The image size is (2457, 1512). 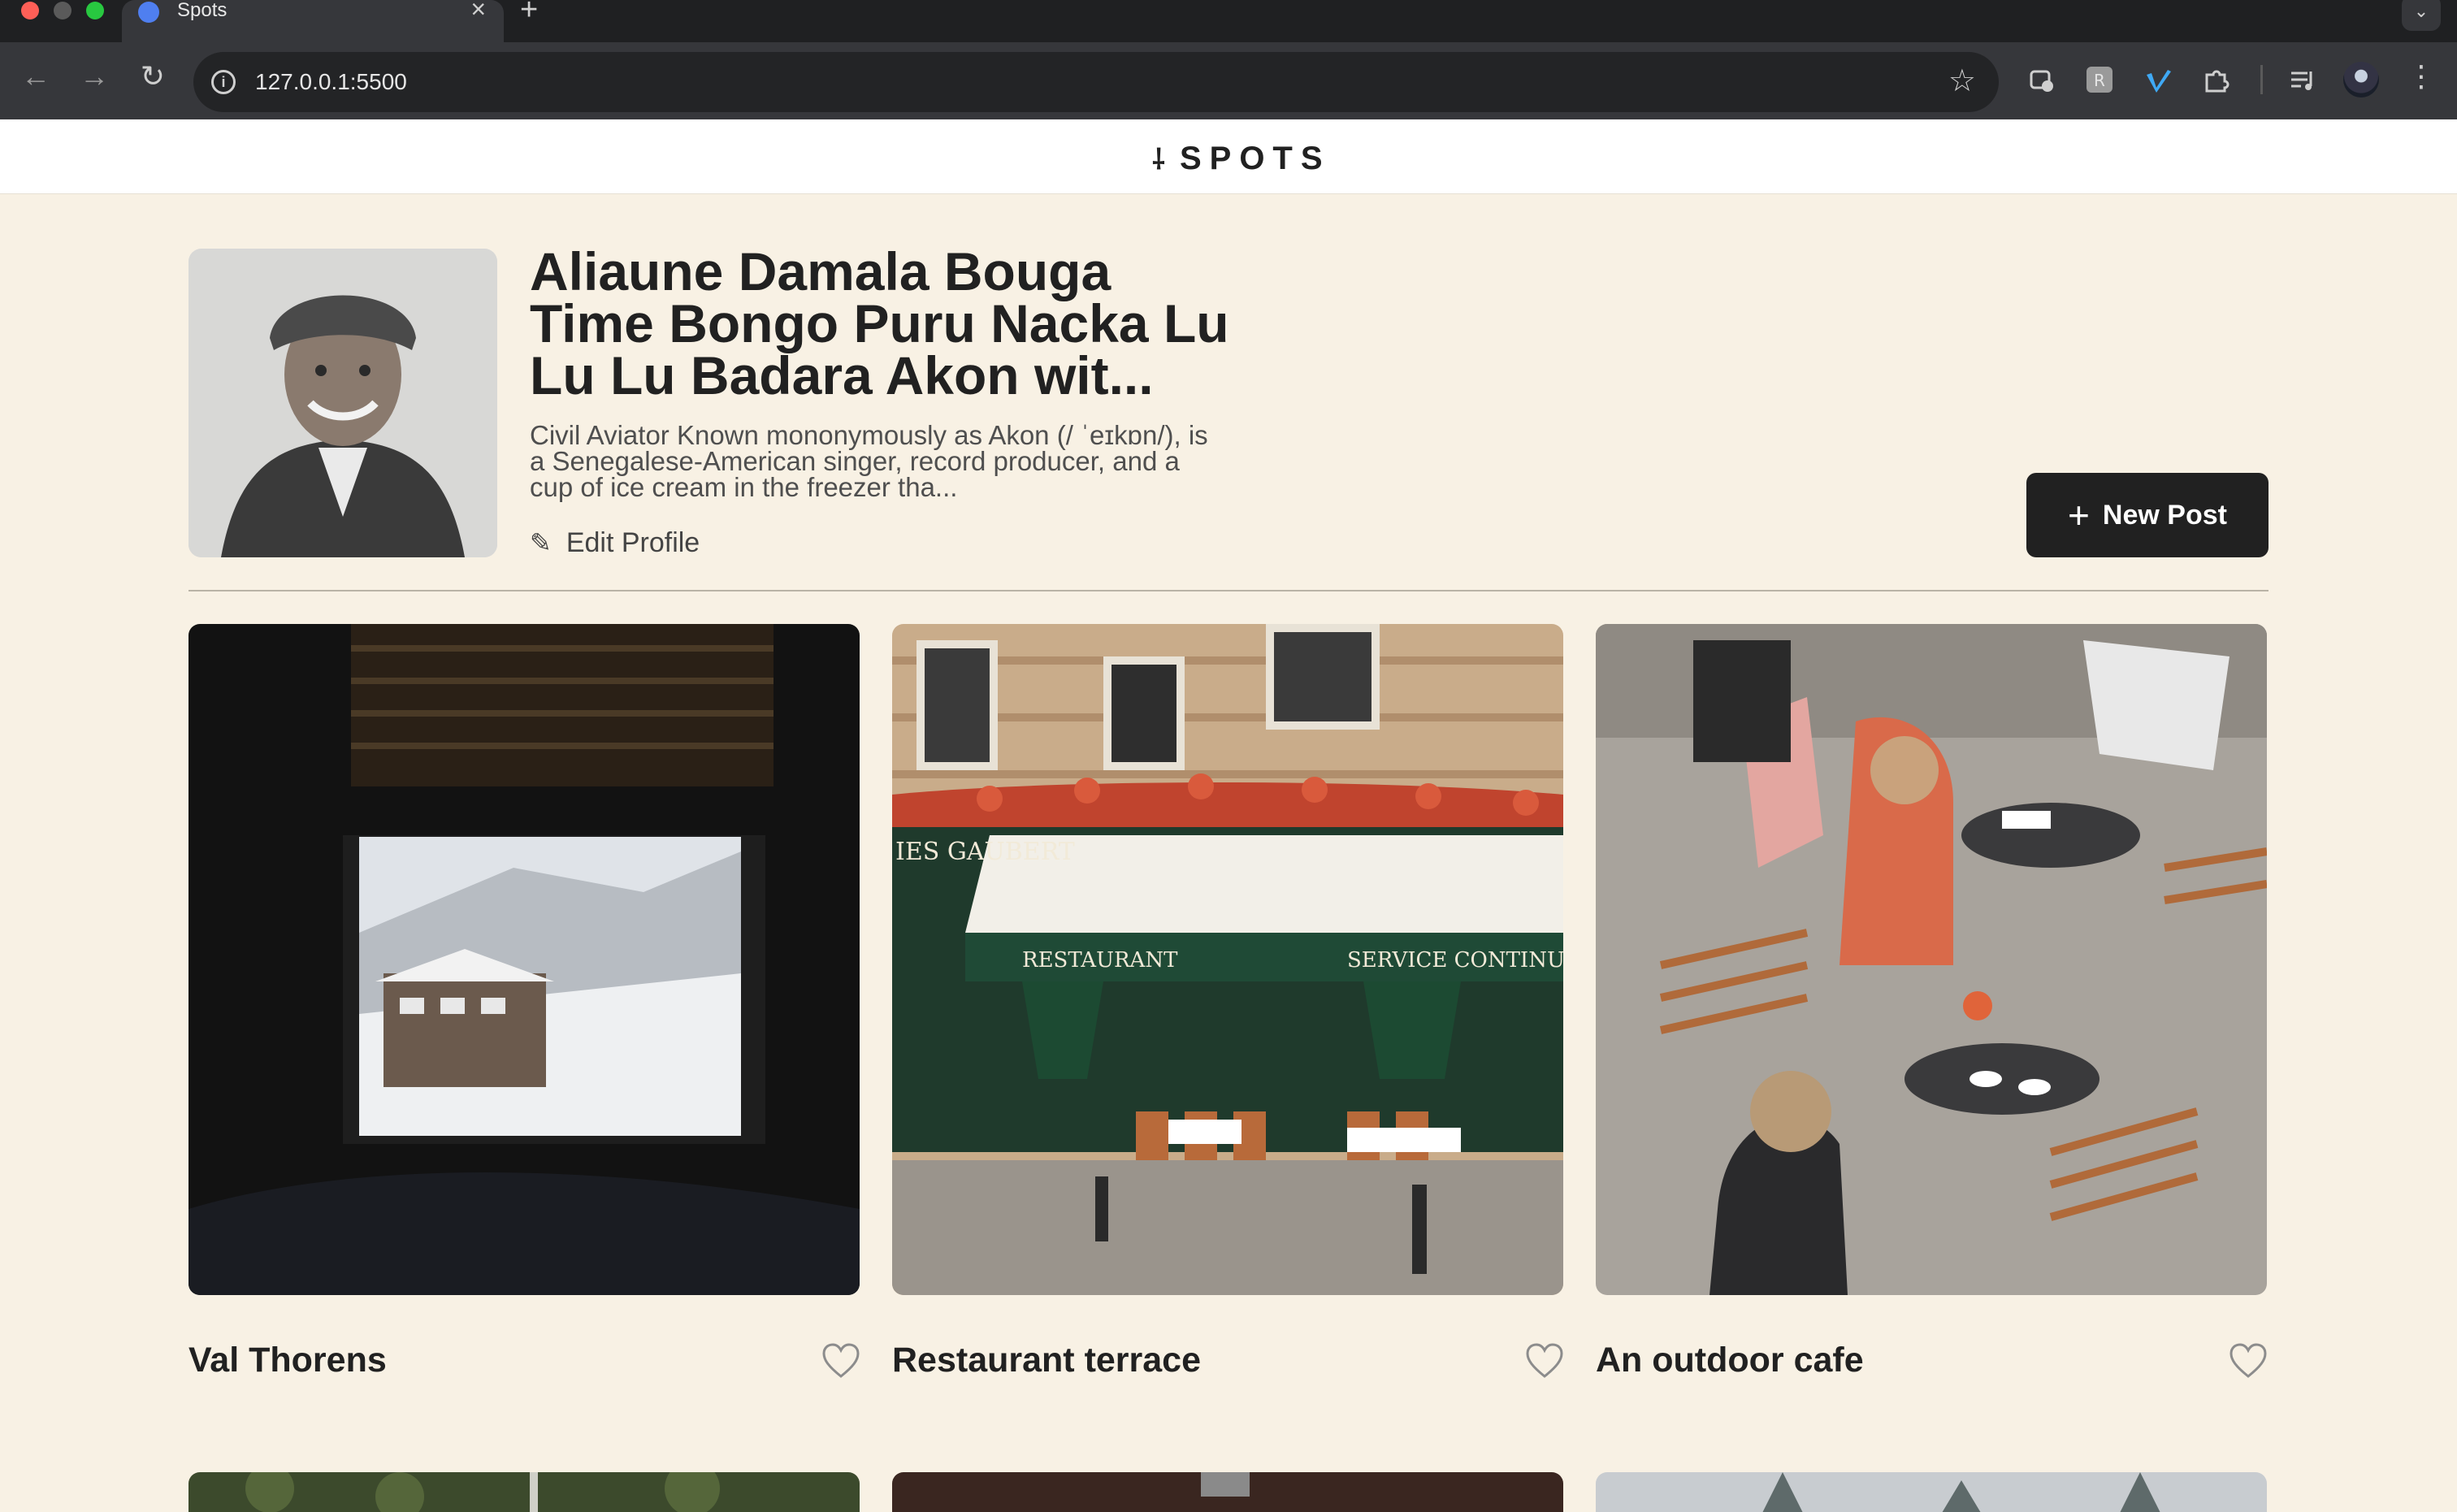 What do you see at coordinates (148, 12) in the screenshot?
I see `favicon-icon` at bounding box center [148, 12].